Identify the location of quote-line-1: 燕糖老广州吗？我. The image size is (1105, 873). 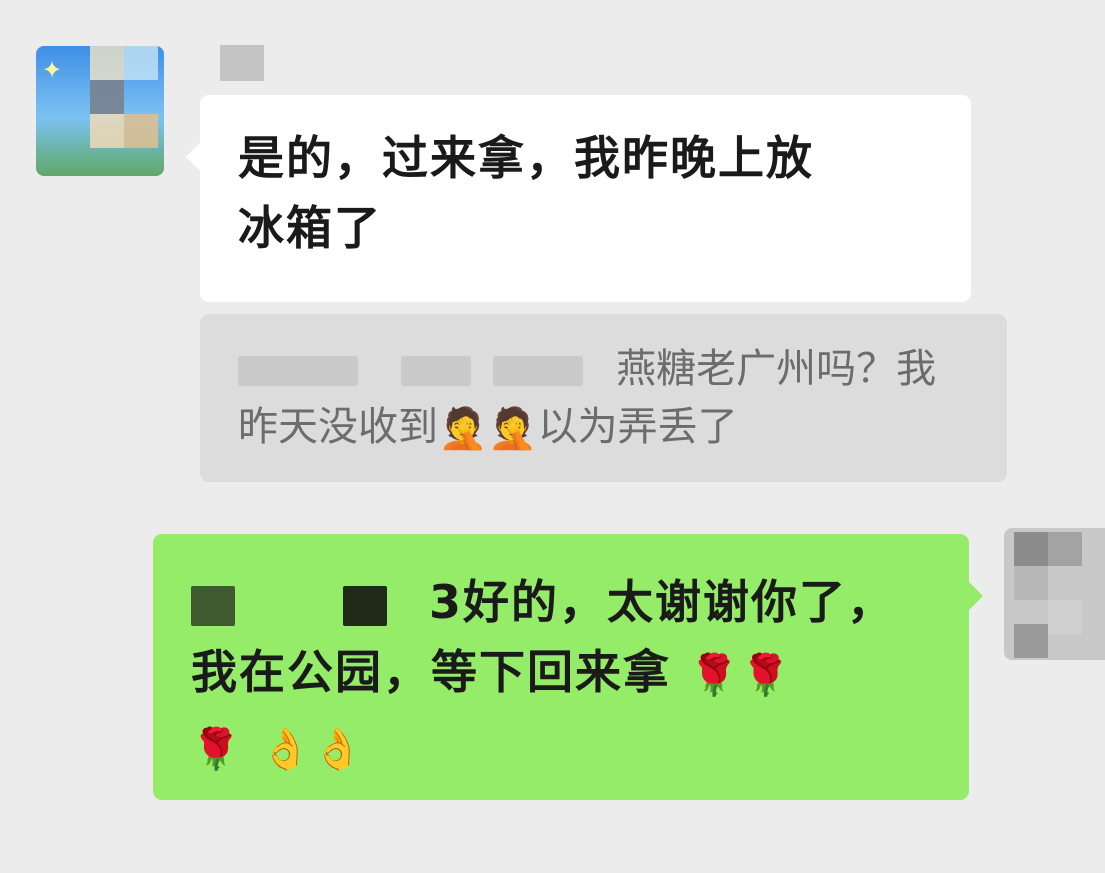
(607, 369).